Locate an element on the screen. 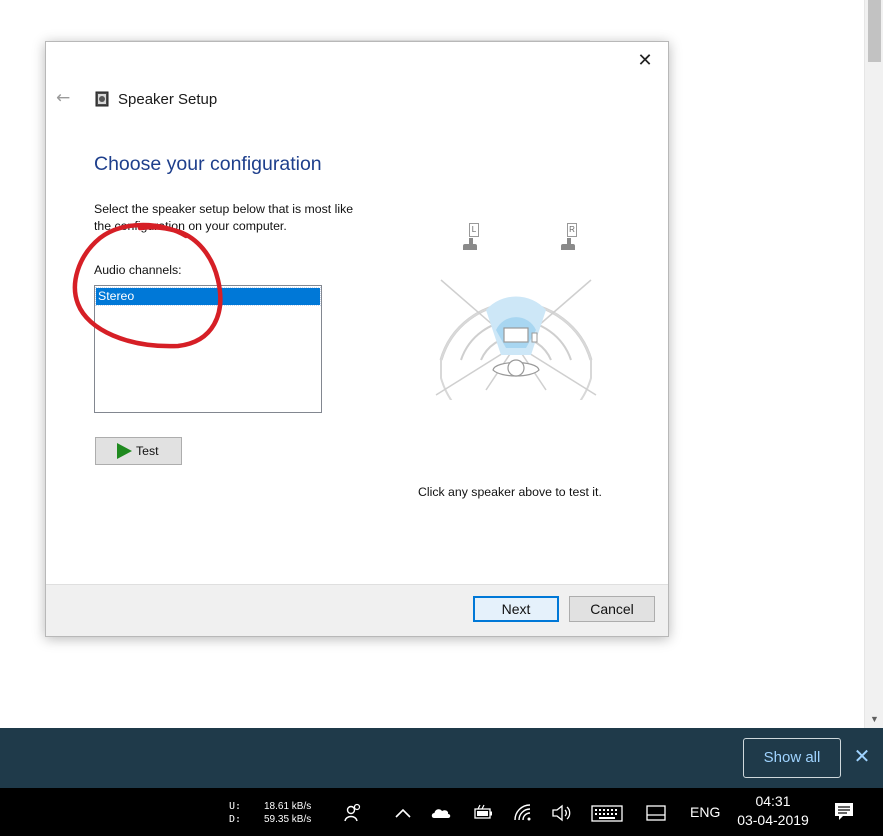  clock-time: 04:31 is located at coordinates (773, 801).